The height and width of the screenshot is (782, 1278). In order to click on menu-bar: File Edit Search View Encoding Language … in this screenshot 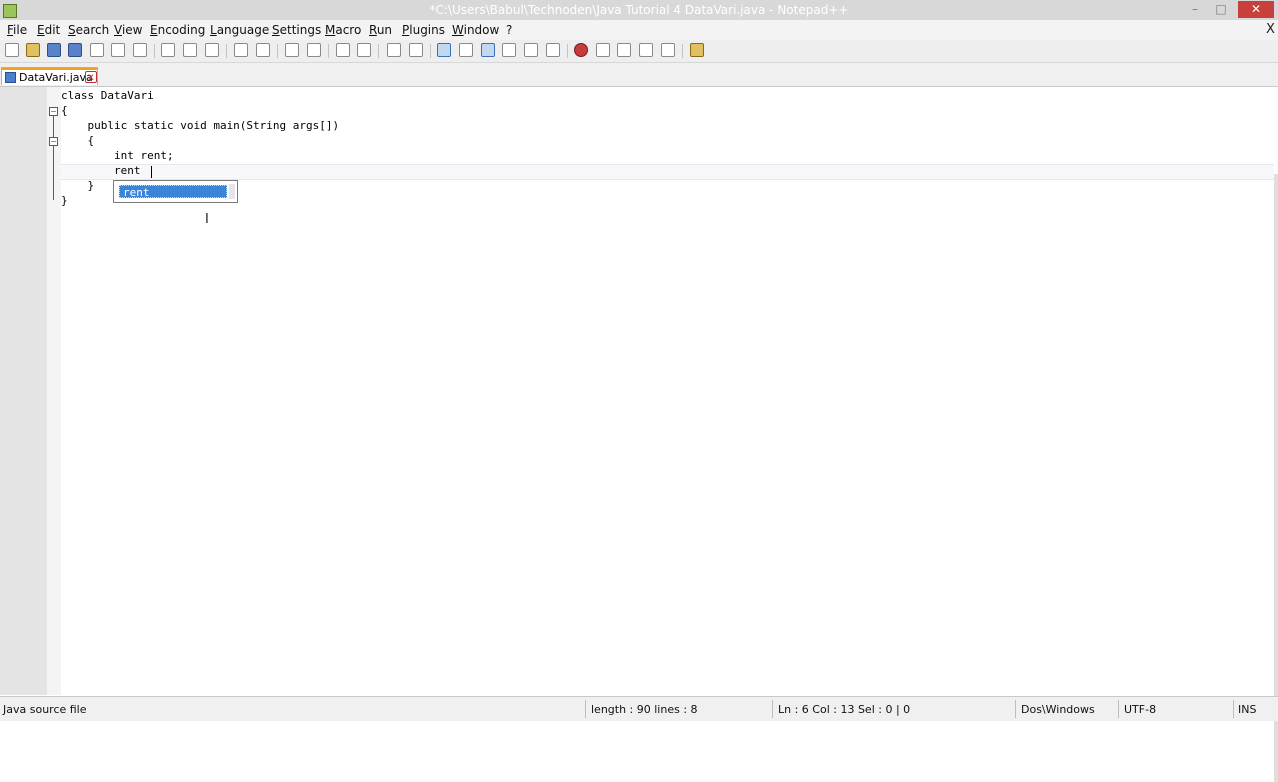, I will do `click(639, 30)`.